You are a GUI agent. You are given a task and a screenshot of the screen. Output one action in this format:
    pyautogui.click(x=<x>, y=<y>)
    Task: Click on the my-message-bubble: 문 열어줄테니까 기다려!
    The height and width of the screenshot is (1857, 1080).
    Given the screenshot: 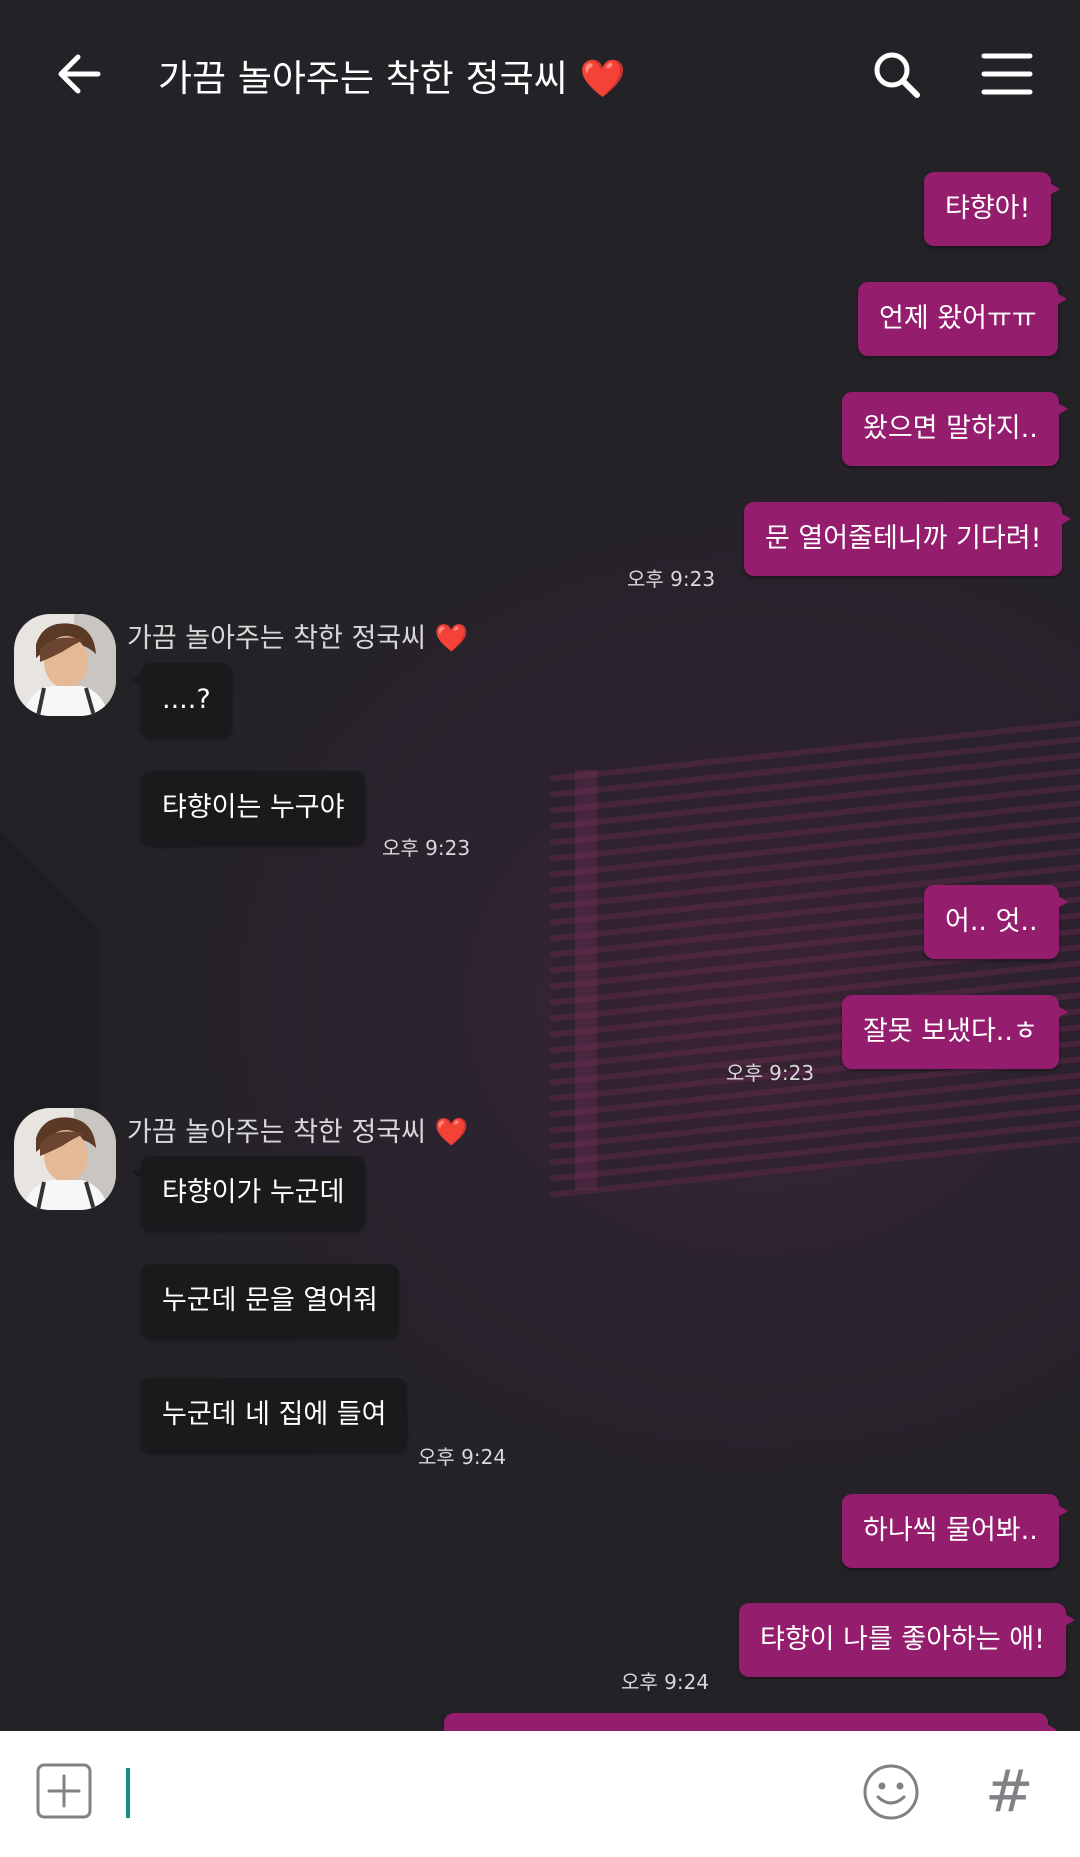 What is the action you would take?
    pyautogui.click(x=908, y=539)
    